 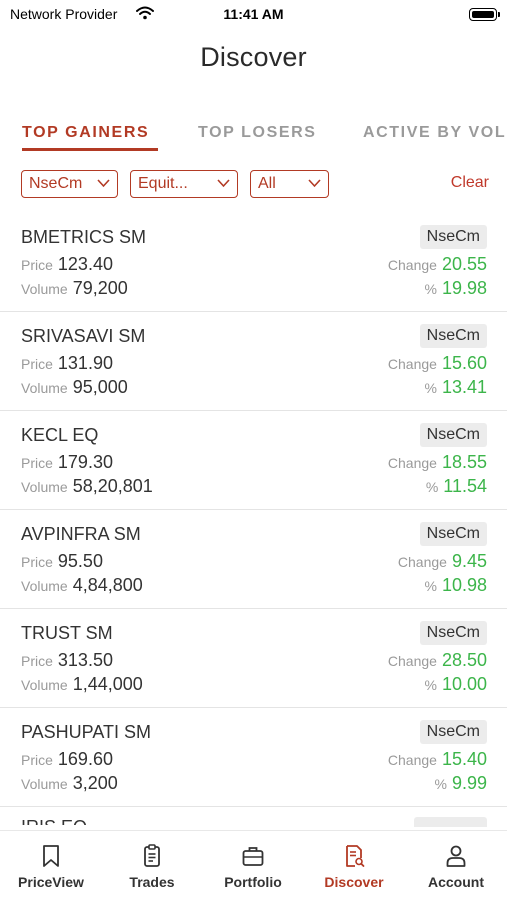 I want to click on nav-portfolio-label: Portfolio, so click(x=253, y=882).